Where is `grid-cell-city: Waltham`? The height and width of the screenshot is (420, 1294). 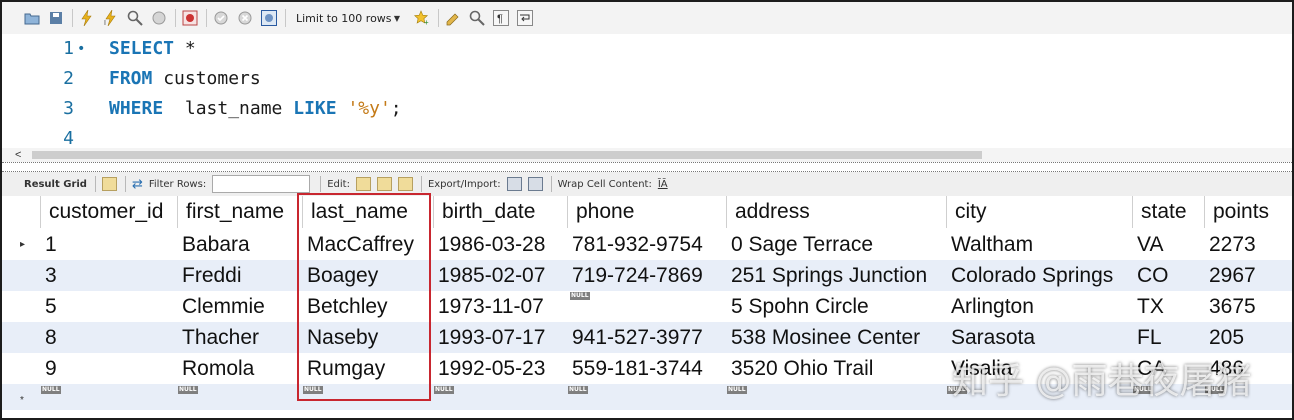 grid-cell-city: Waltham is located at coordinates (989, 244).